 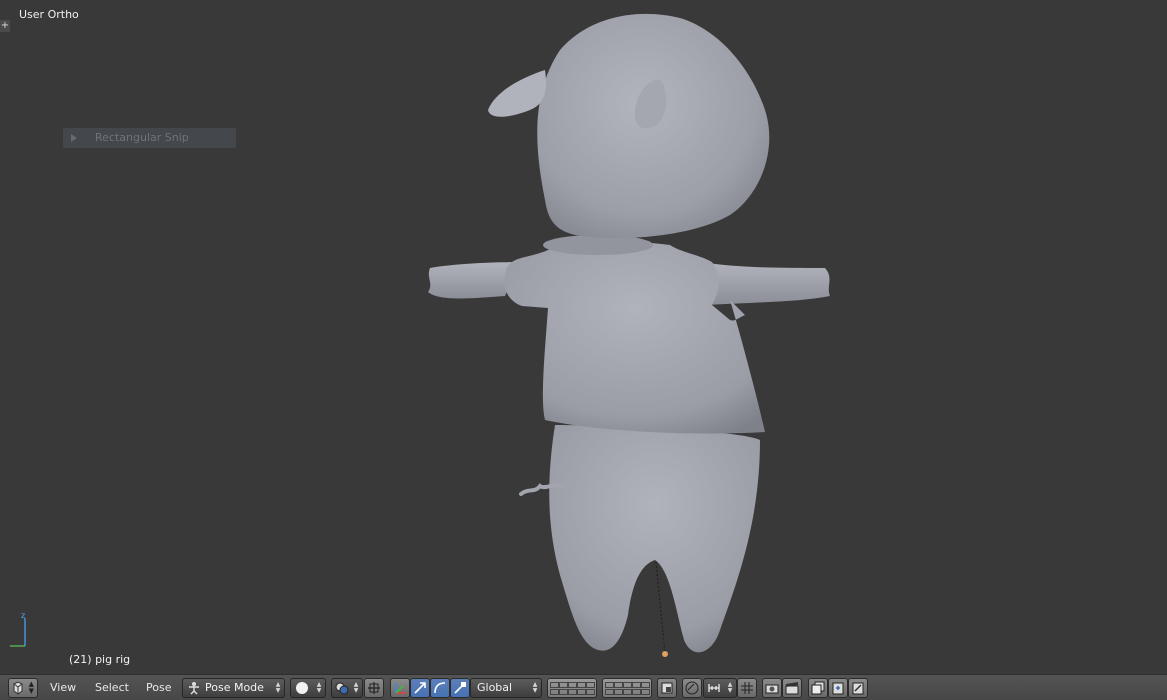 What do you see at coordinates (18, 688) in the screenshot?
I see `cube-icon` at bounding box center [18, 688].